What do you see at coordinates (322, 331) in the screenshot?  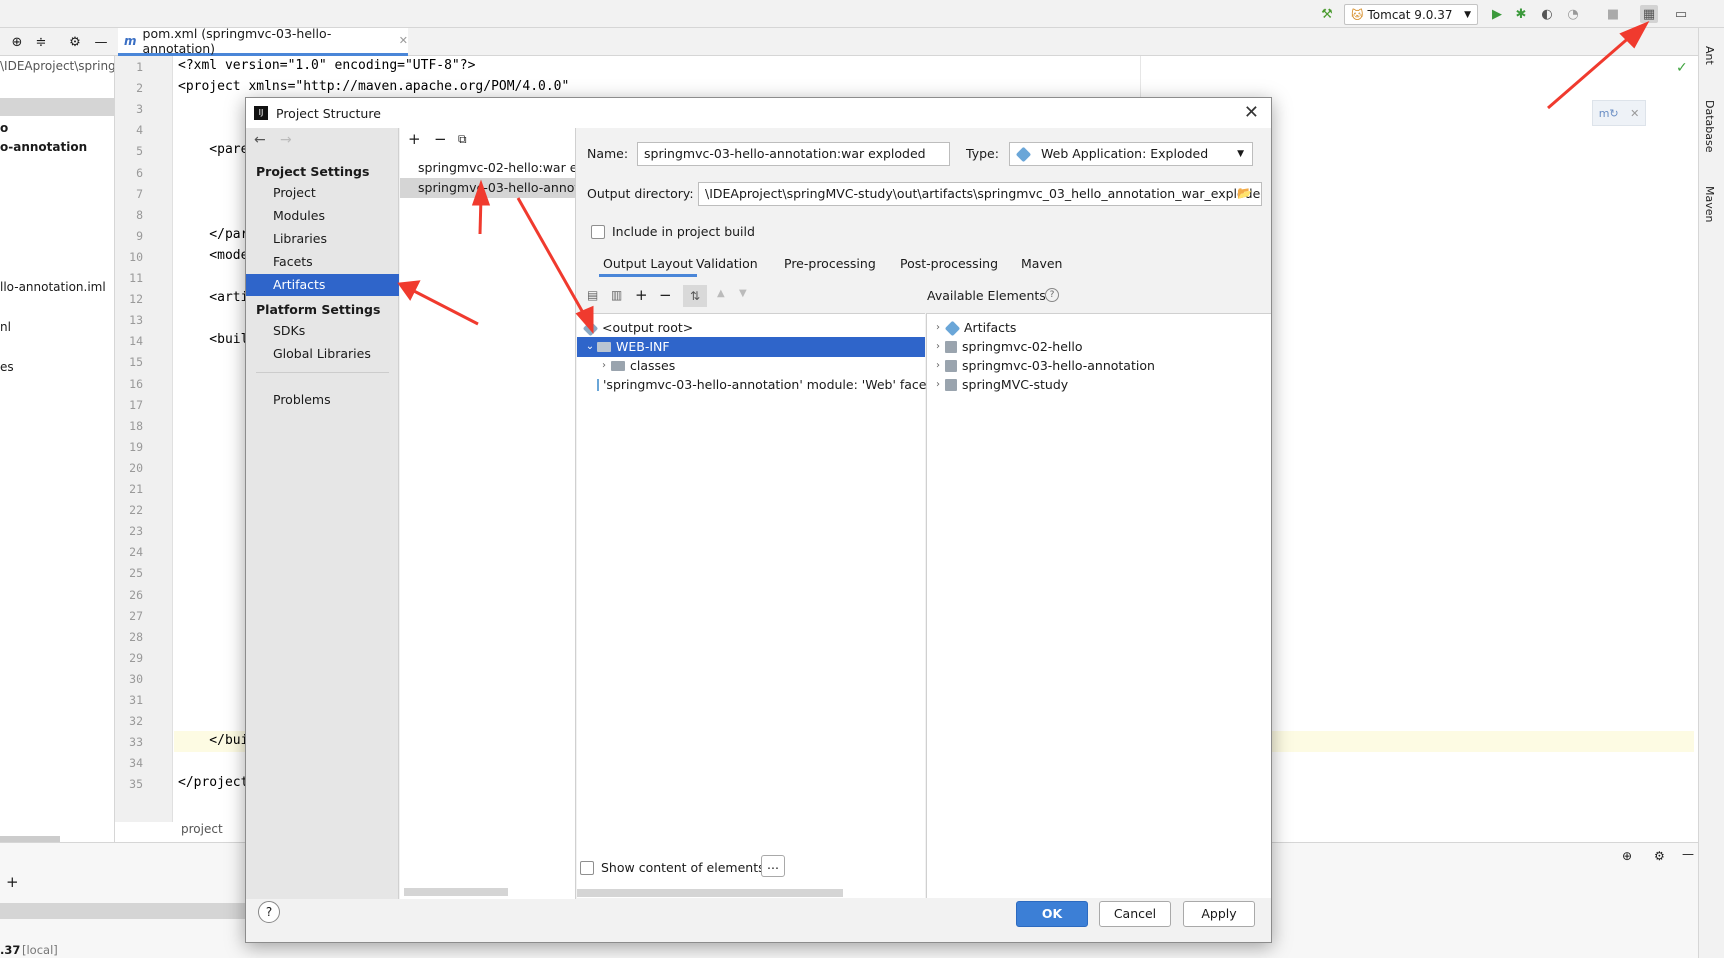 I see `nav-item-sdks: SDKs` at bounding box center [322, 331].